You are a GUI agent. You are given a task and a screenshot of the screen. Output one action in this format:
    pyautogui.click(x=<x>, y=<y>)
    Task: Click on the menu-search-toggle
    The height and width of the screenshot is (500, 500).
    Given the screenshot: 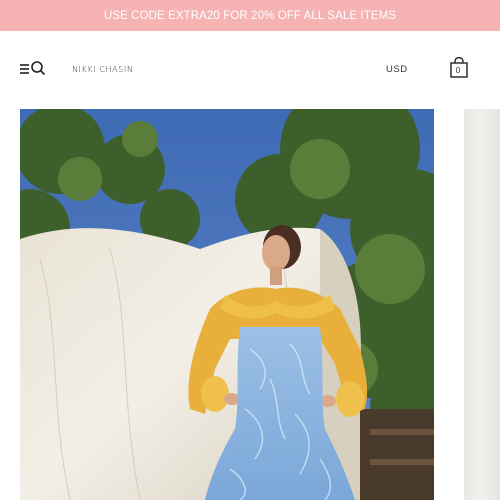 What is the action you would take?
    pyautogui.click(x=33, y=69)
    